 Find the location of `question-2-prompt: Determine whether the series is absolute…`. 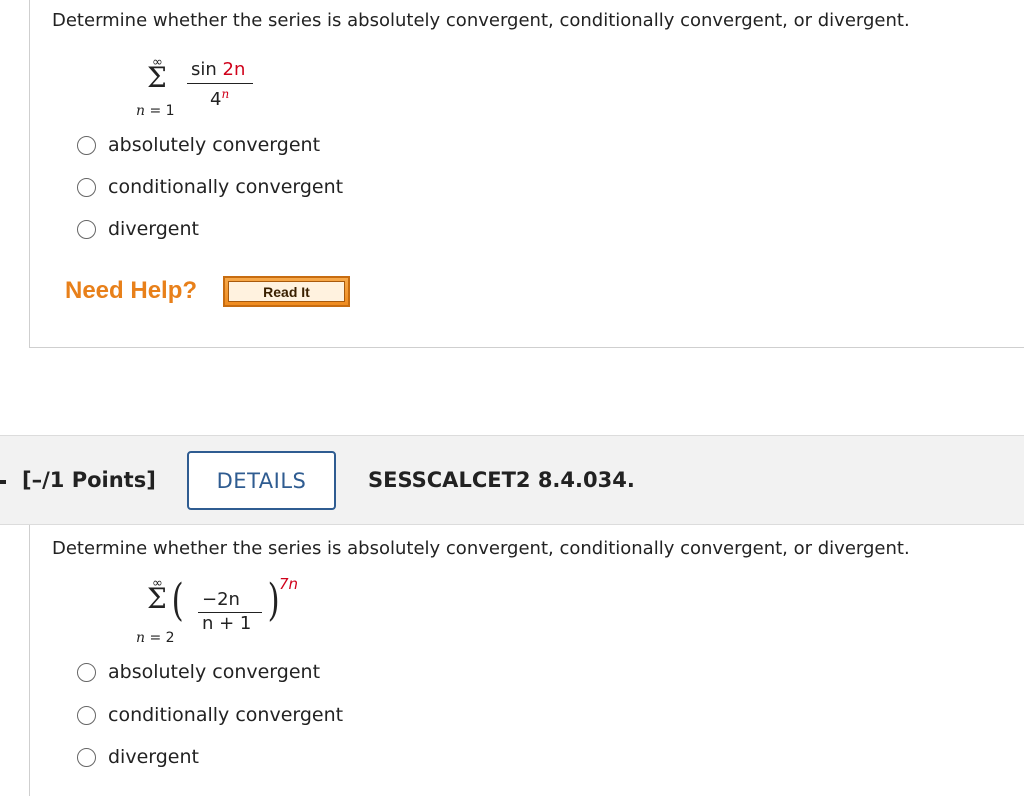

question-2-prompt: Determine whether the series is absolute… is located at coordinates (481, 548).